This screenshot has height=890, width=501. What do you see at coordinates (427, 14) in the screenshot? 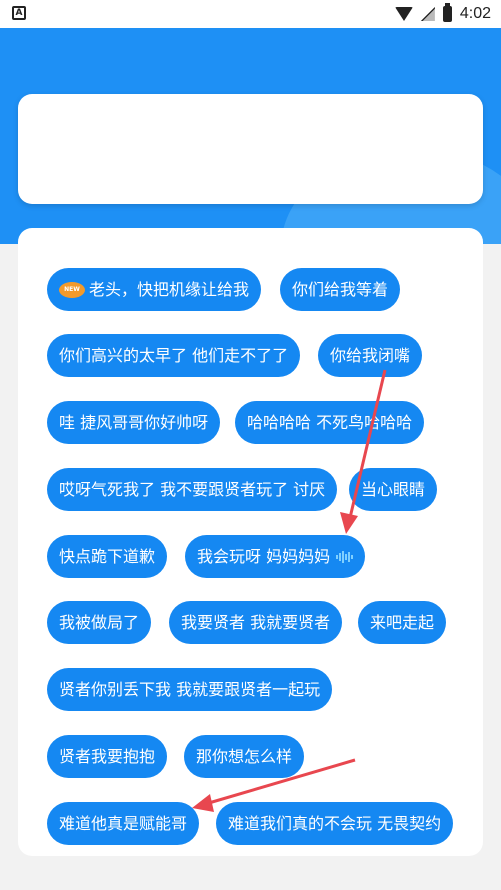
I see `no-signal-icon` at bounding box center [427, 14].